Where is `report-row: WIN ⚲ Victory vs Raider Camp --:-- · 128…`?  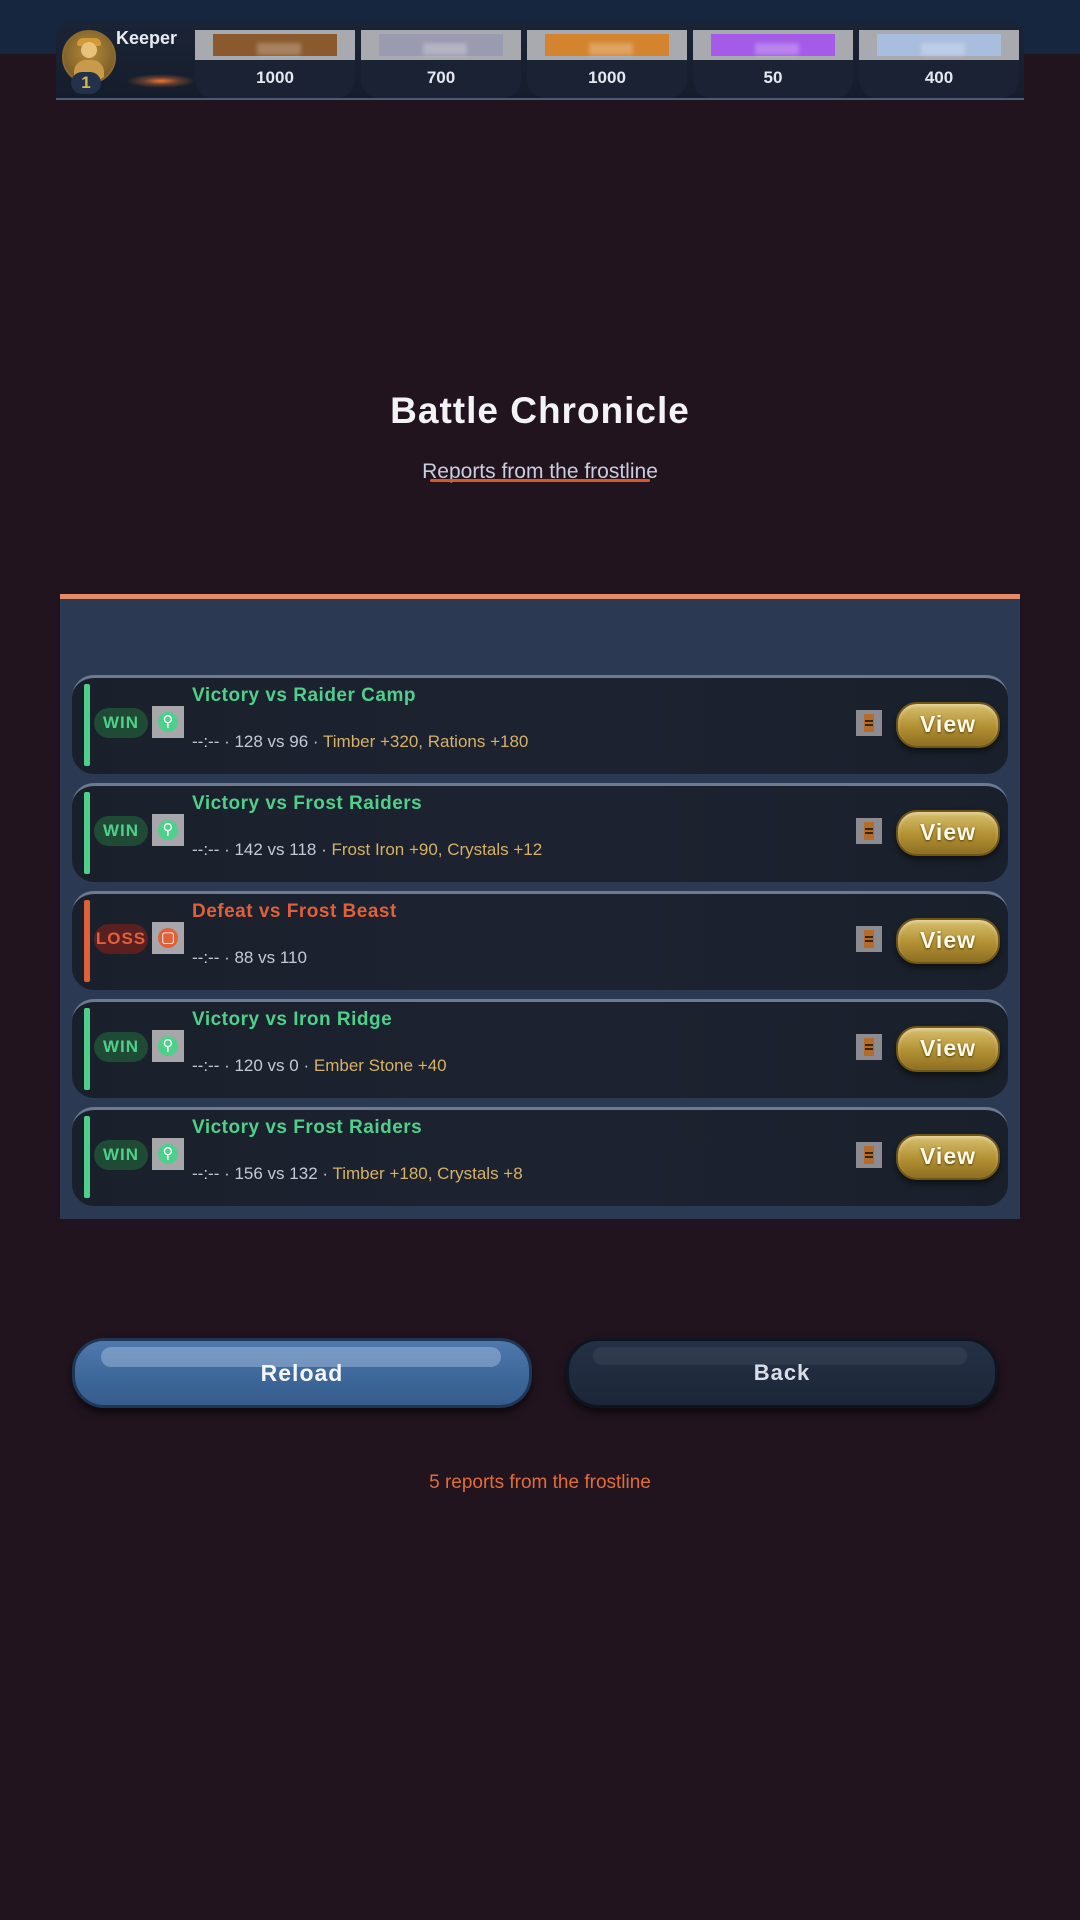
report-row: WIN ⚲ Victory vs Raider Camp --:-- · 128… is located at coordinates (540, 724).